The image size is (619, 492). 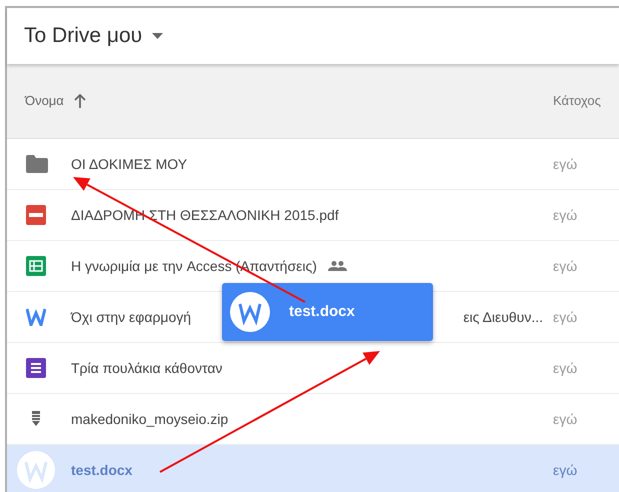 I want to click on file-name: Η γνωριμία με την Access (Απαντήσεις), so click(x=194, y=266).